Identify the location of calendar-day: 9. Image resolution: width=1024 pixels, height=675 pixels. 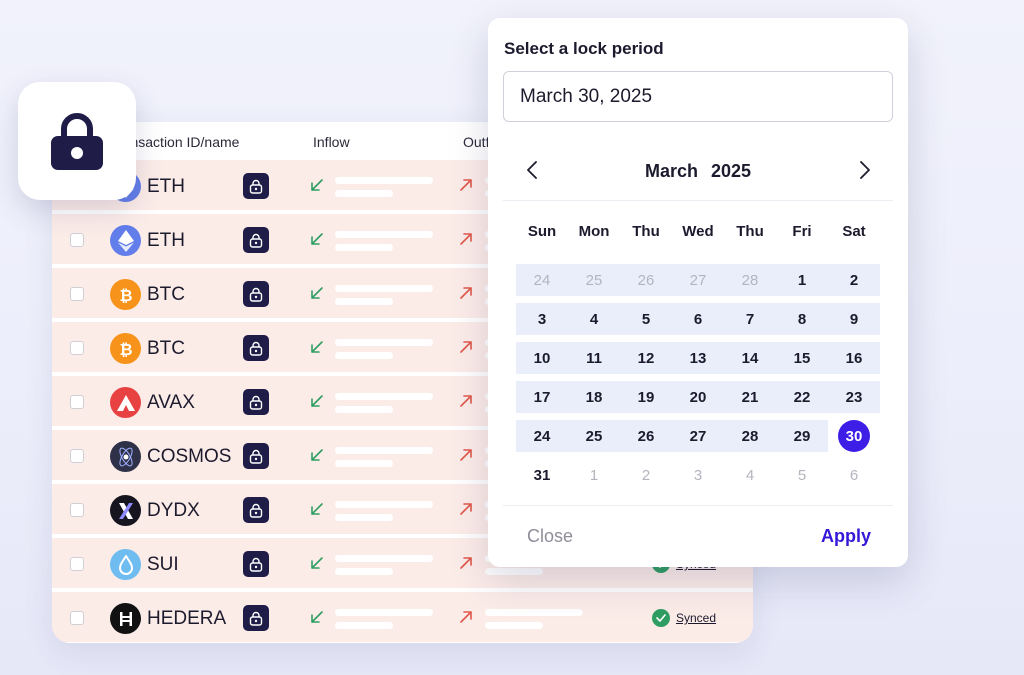
(854, 319).